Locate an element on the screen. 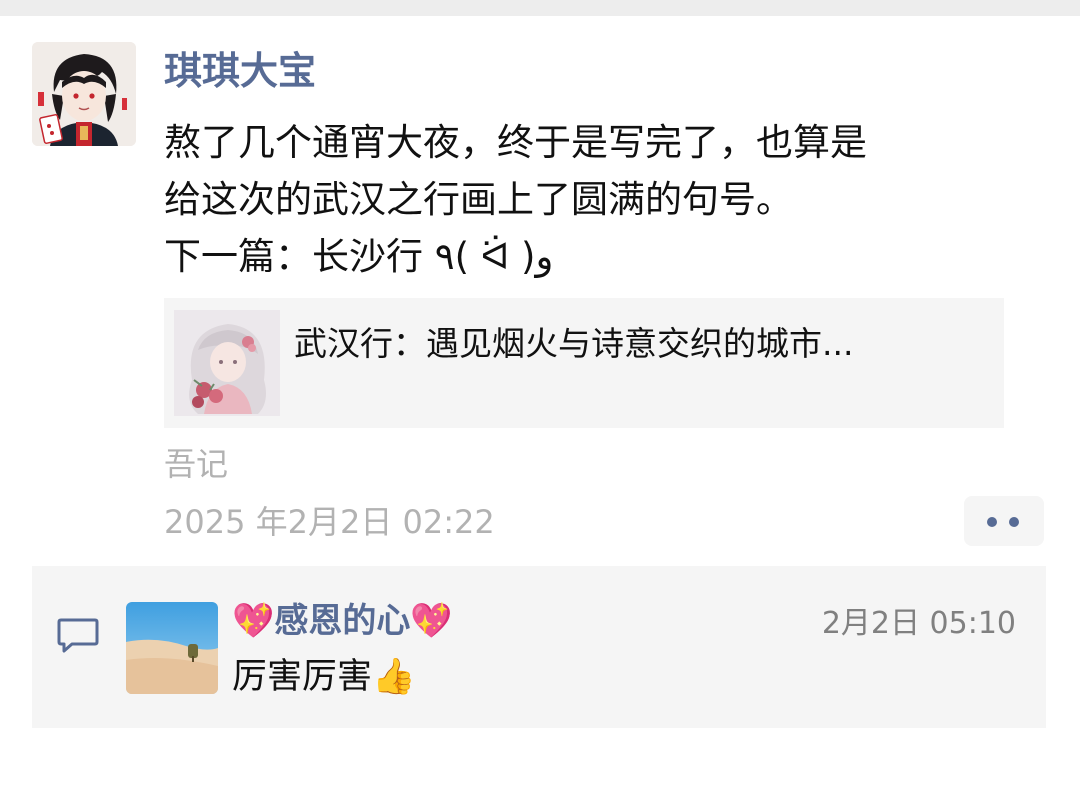 Image resolution: width=1080 pixels, height=800 pixels. commenter-name: 💖感恩的心💖 is located at coordinates (342, 621).